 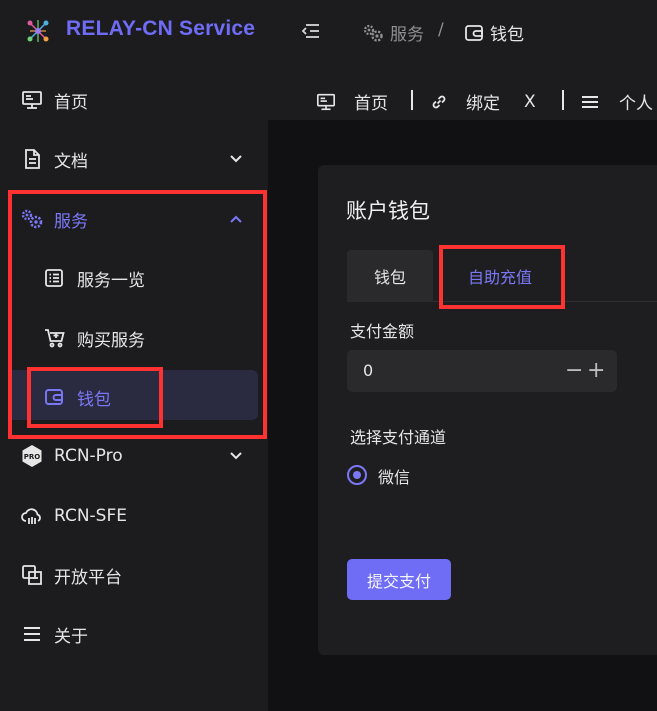 I want to click on sidebar-item-label: 开放平台, so click(x=88, y=577).